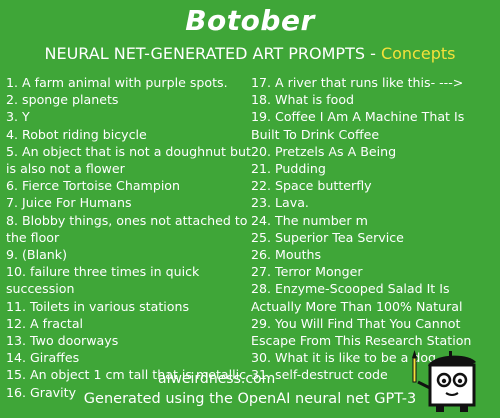 The image size is (500, 418). What do you see at coordinates (217, 379) in the screenshot?
I see `site-name: aiweirdness.com` at bounding box center [217, 379].